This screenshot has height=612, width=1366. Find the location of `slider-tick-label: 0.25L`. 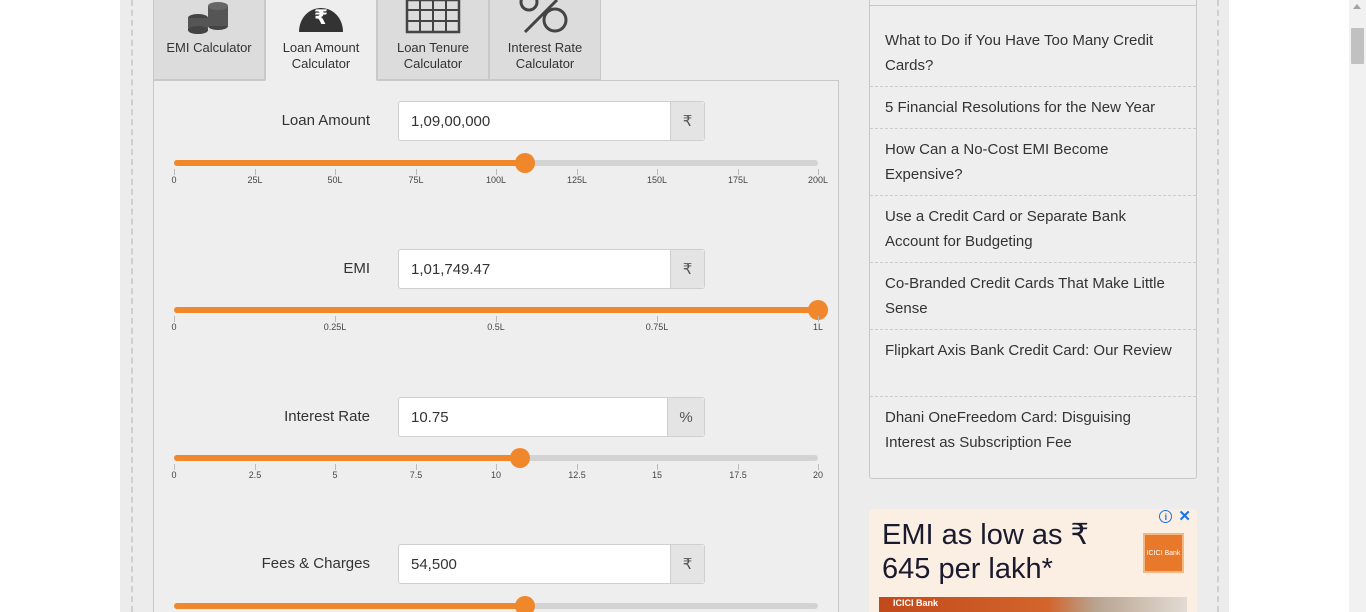

slider-tick-label: 0.25L is located at coordinates (335, 327).